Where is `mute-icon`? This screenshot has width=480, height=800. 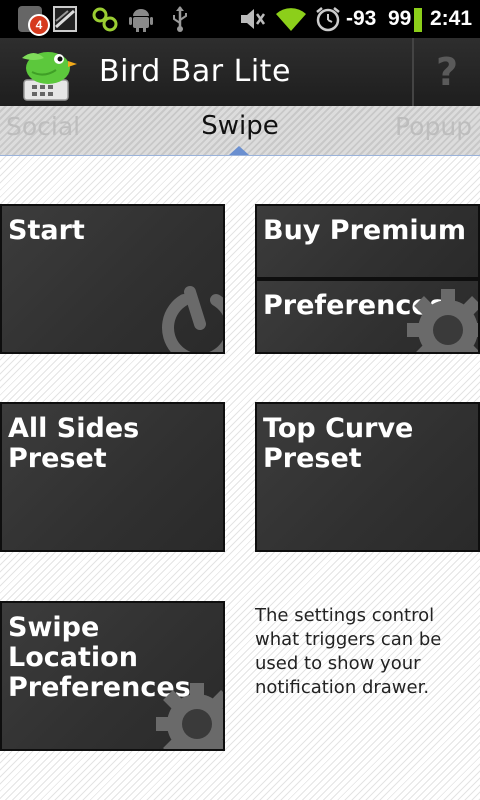
mute-icon is located at coordinates (253, 19).